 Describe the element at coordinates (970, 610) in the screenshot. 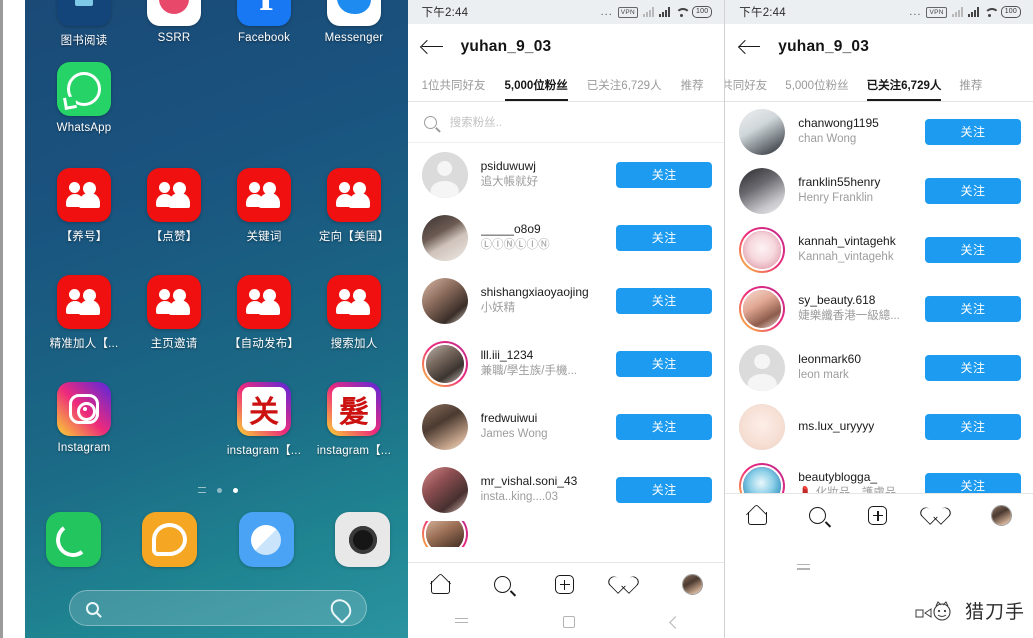

I see `watermark: 猎刀手` at that location.